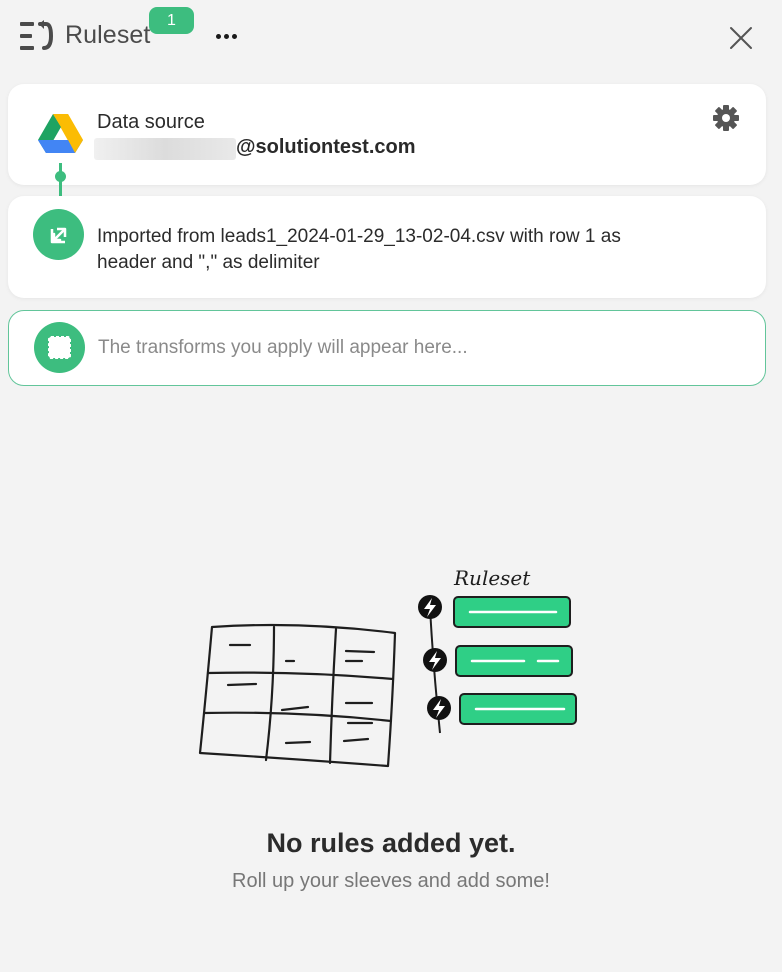 This screenshot has height=972, width=782. Describe the element at coordinates (387, 134) in the screenshot. I see `data-source-card: Data source @solutiontest.com` at that location.